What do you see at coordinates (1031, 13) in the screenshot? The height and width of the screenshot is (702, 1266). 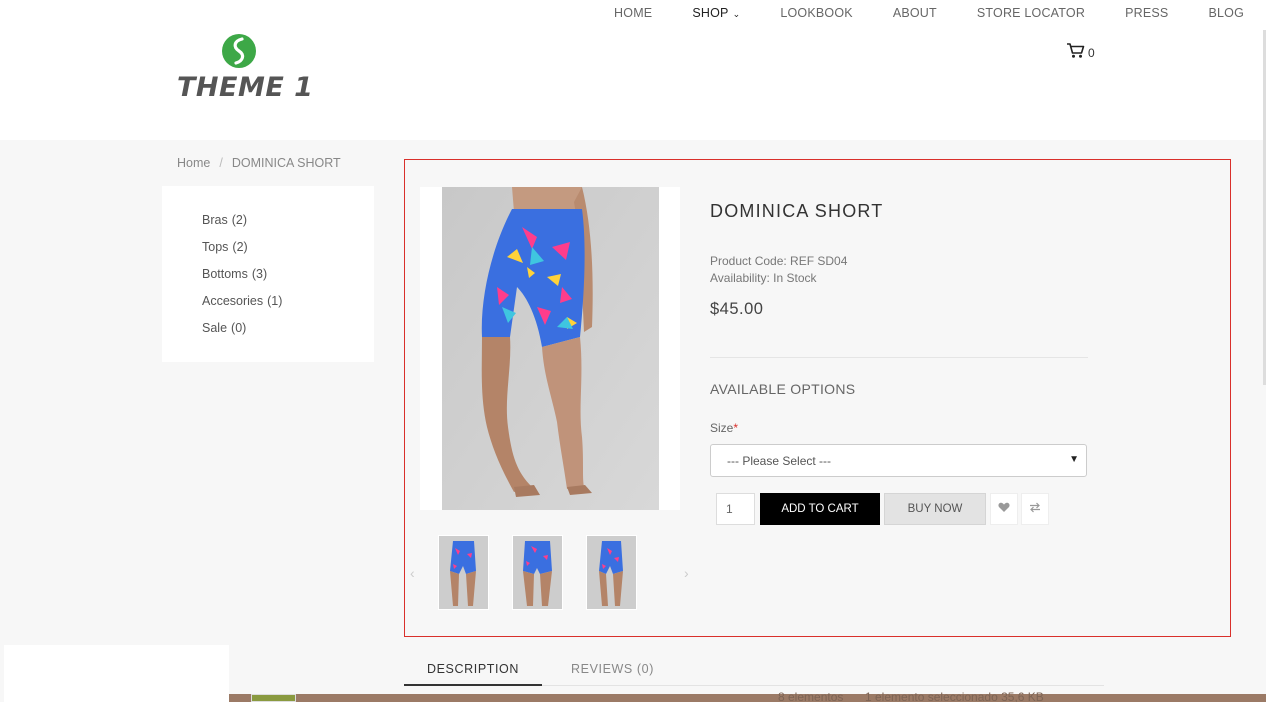 I see `nav-store-locator: STORE LOCATOR` at bounding box center [1031, 13].